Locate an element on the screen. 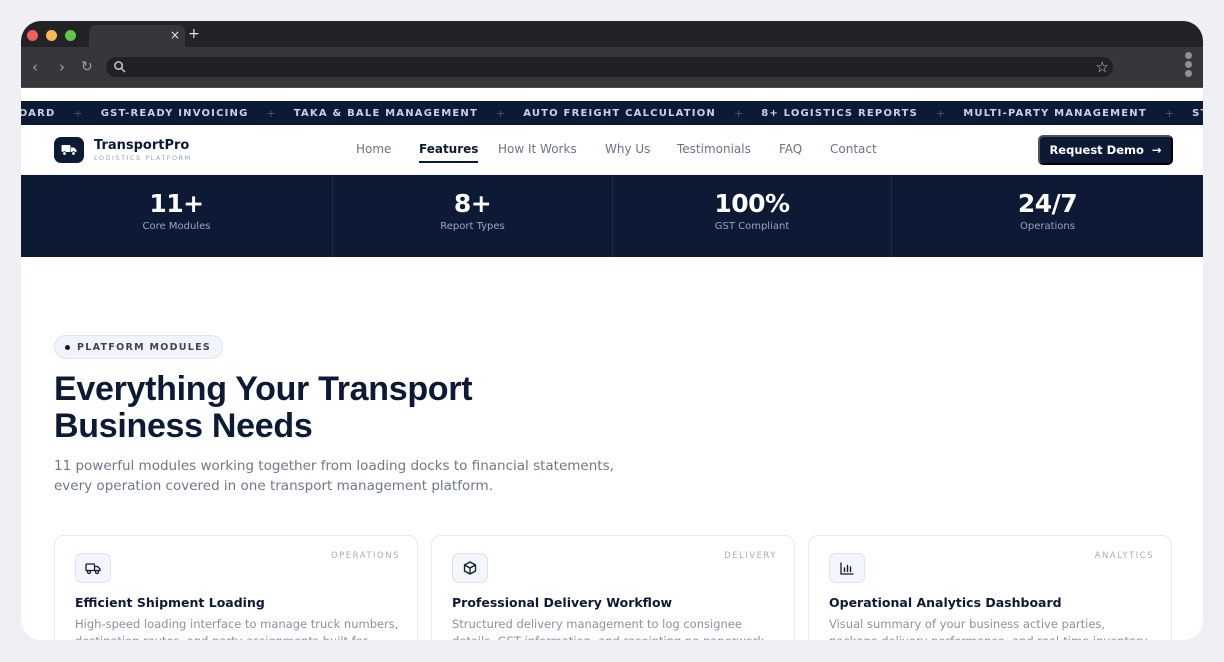 This screenshot has height=662, width=1224. section-headline: Everything Your Transport Business Needs is located at coordinates (334, 408).